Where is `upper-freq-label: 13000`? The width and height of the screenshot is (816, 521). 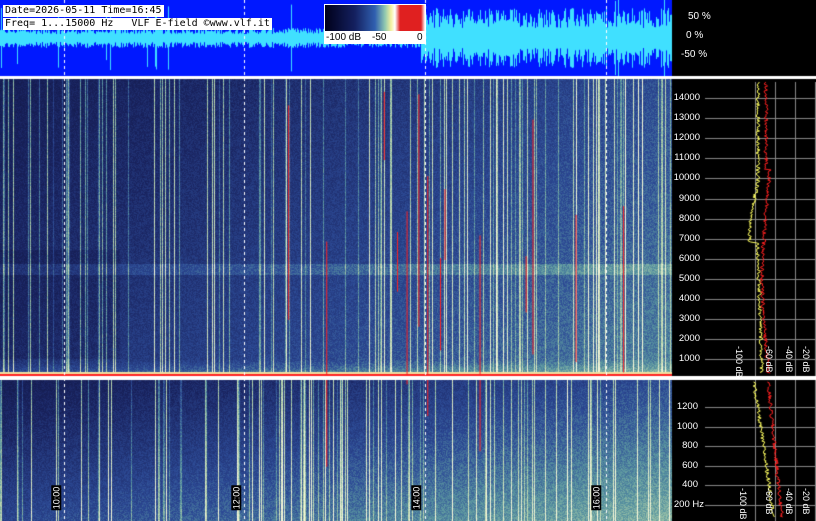
upper-freq-label: 13000 is located at coordinates (686, 118).